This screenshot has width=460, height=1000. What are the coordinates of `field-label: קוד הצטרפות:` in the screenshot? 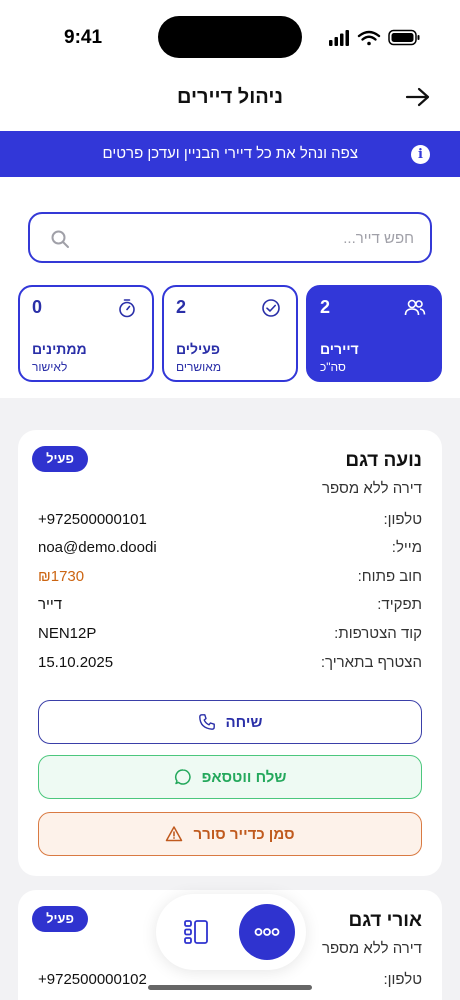 It's located at (378, 633).